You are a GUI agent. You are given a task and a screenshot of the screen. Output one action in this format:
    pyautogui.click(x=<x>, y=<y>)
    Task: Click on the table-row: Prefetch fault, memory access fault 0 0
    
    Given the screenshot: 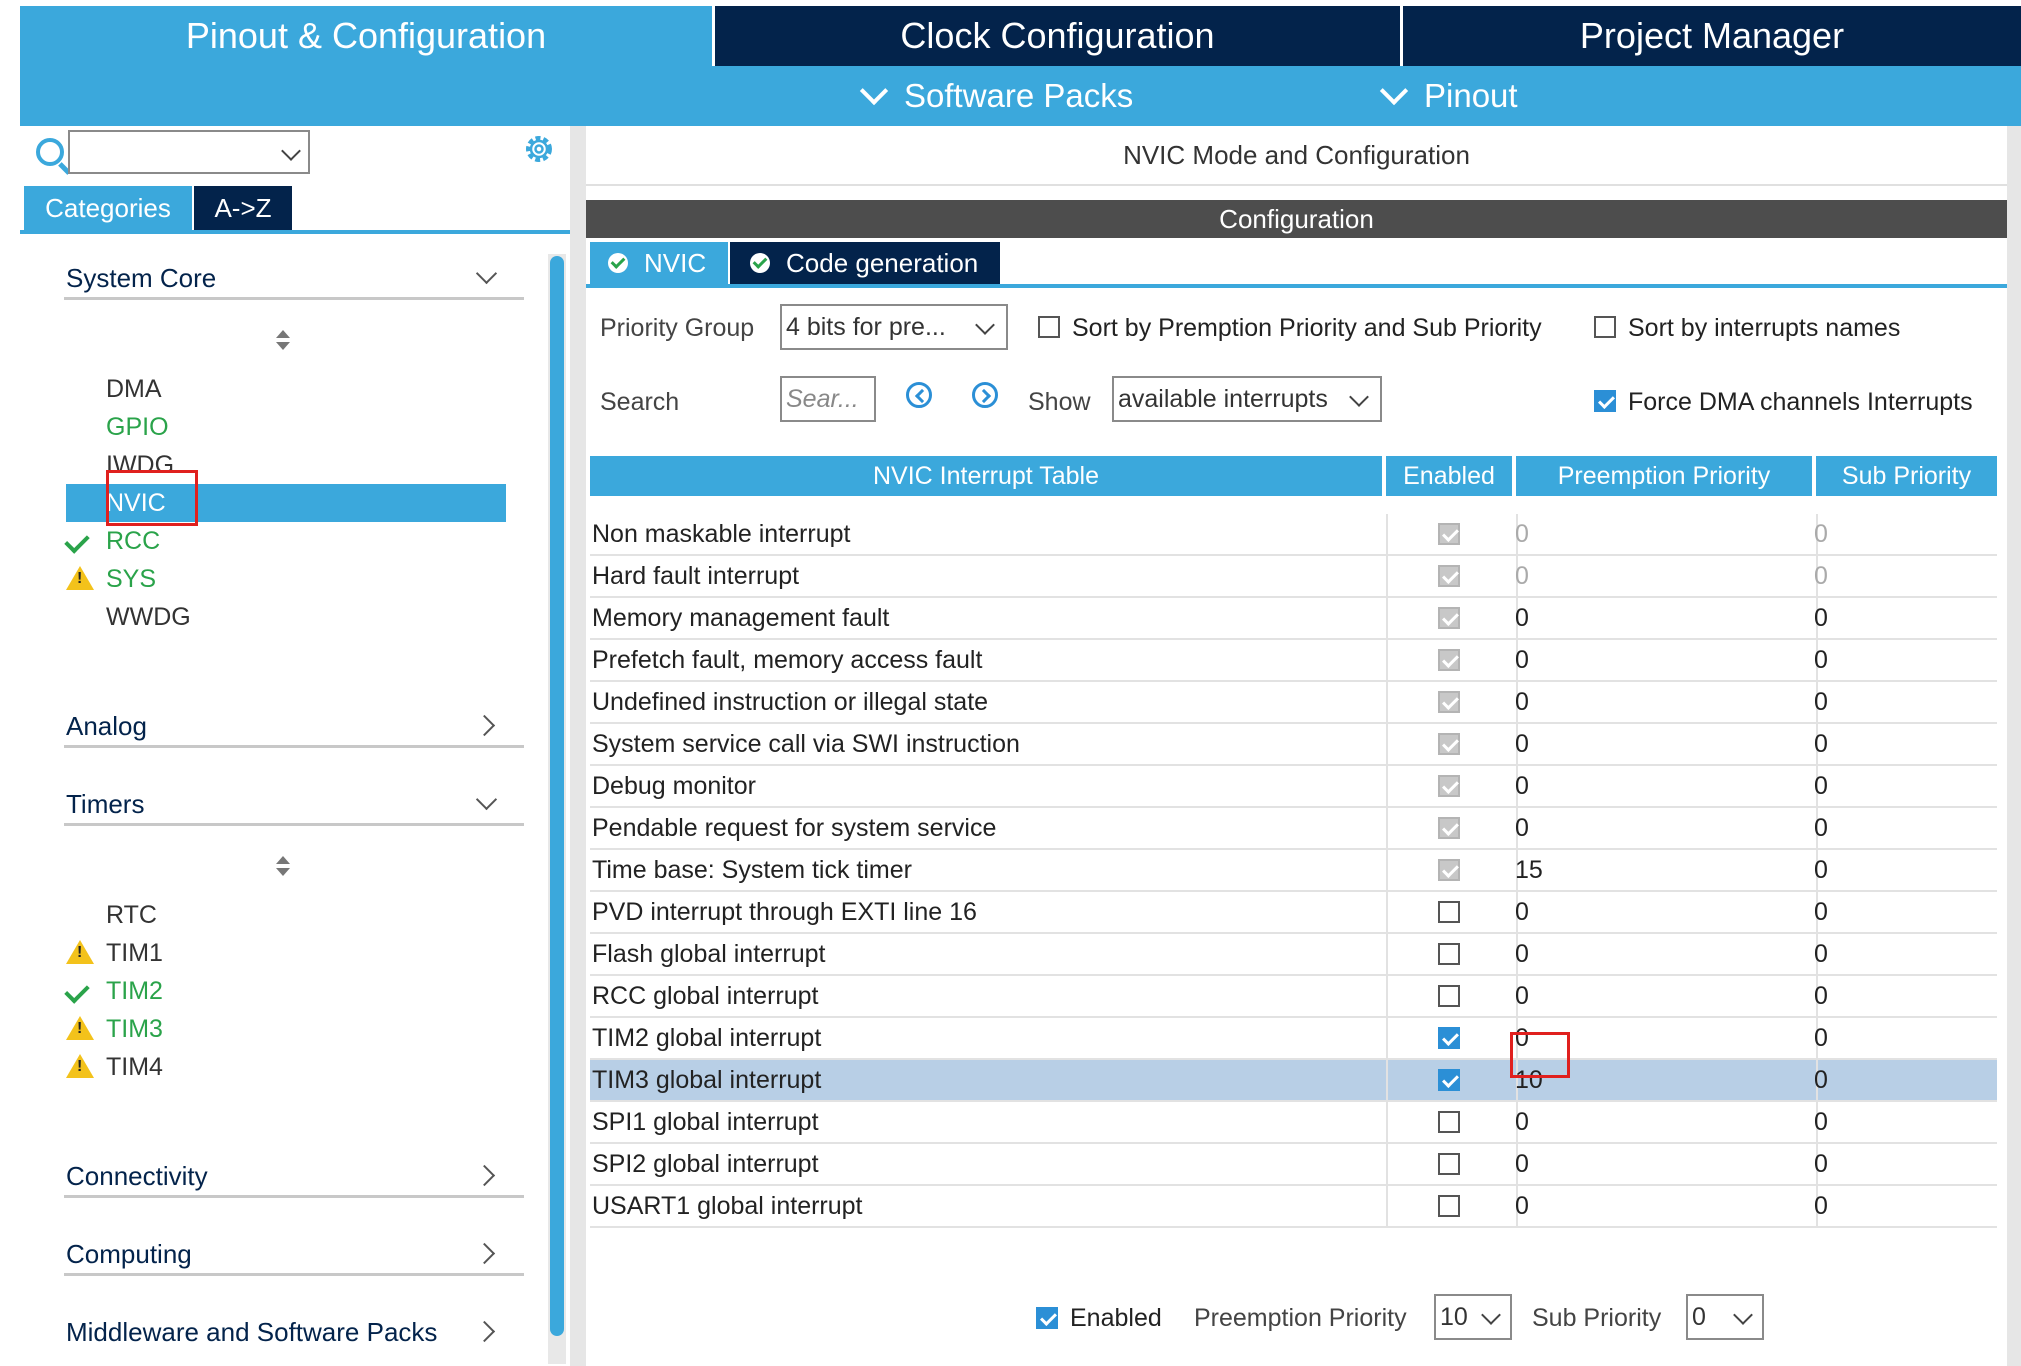 What is the action you would take?
    pyautogui.click(x=1293, y=661)
    